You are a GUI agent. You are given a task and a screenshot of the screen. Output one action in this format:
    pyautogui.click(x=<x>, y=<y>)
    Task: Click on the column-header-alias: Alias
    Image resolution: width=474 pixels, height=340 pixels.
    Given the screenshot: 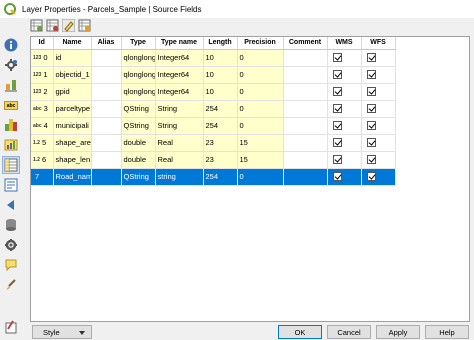 What is the action you would take?
    pyautogui.click(x=106, y=43)
    